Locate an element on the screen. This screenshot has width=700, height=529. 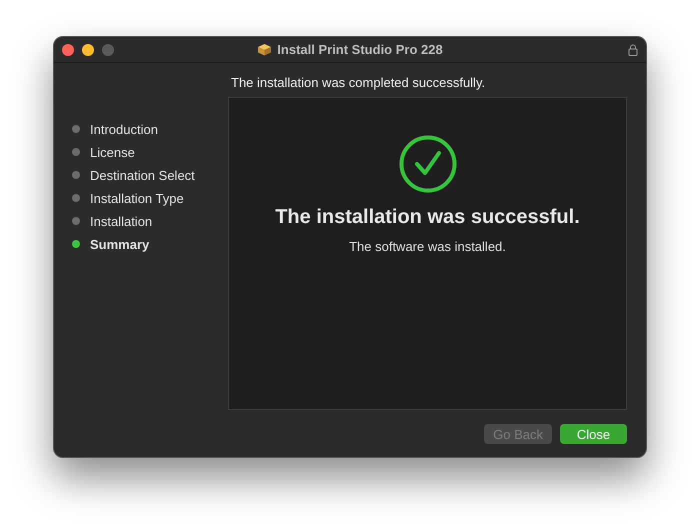
step-label: Installation is located at coordinates (121, 221).